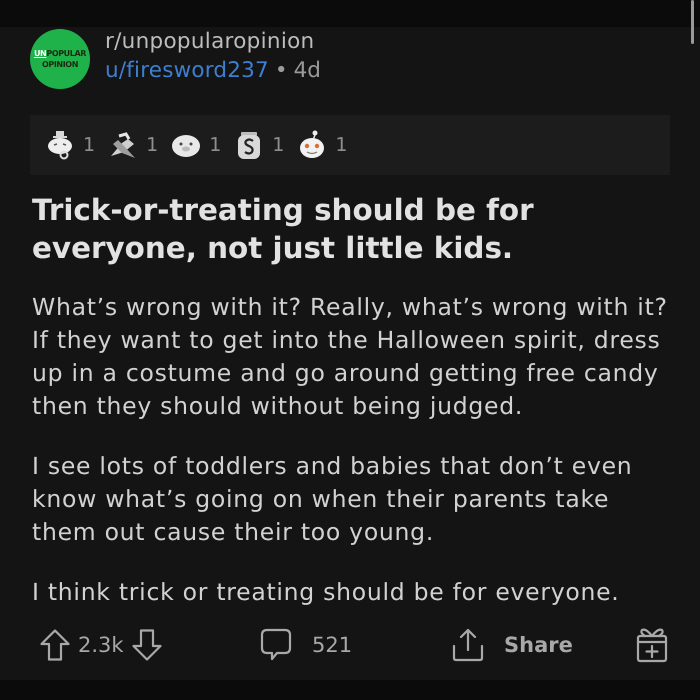 This screenshot has height=700, width=700. Describe the element at coordinates (468, 645) in the screenshot. I see `share-icon` at that location.